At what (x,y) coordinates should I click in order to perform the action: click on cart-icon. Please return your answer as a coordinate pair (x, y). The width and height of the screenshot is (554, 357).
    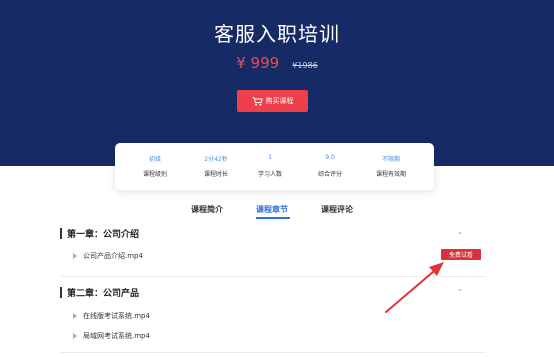
    Looking at the image, I should click on (257, 101).